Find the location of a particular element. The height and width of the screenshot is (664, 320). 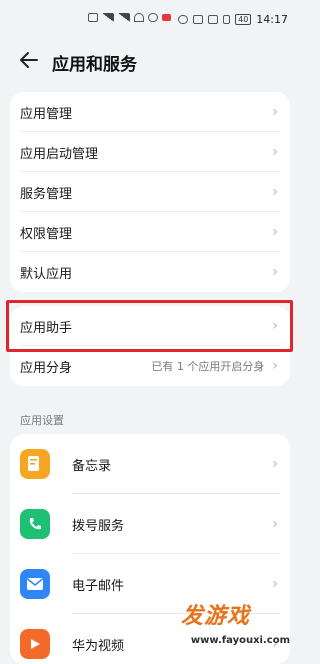

list-item-default-apps: 默认应用 › is located at coordinates (150, 272).